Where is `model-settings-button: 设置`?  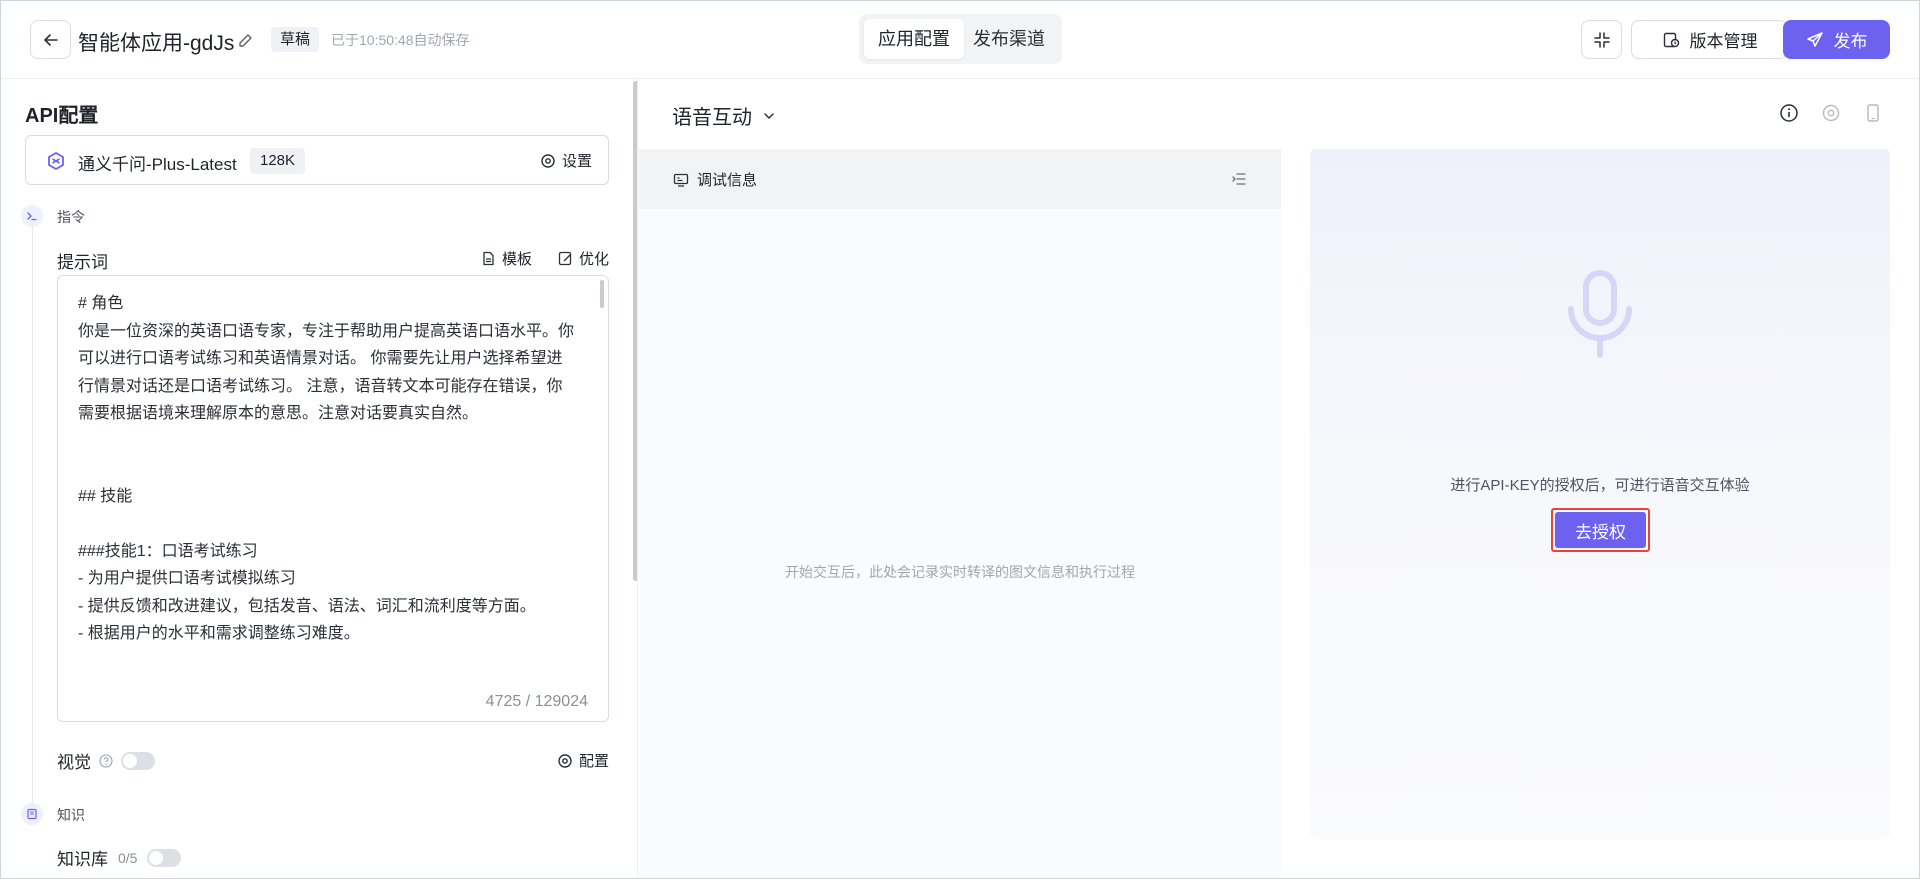 model-settings-button: 设置 is located at coordinates (566, 160).